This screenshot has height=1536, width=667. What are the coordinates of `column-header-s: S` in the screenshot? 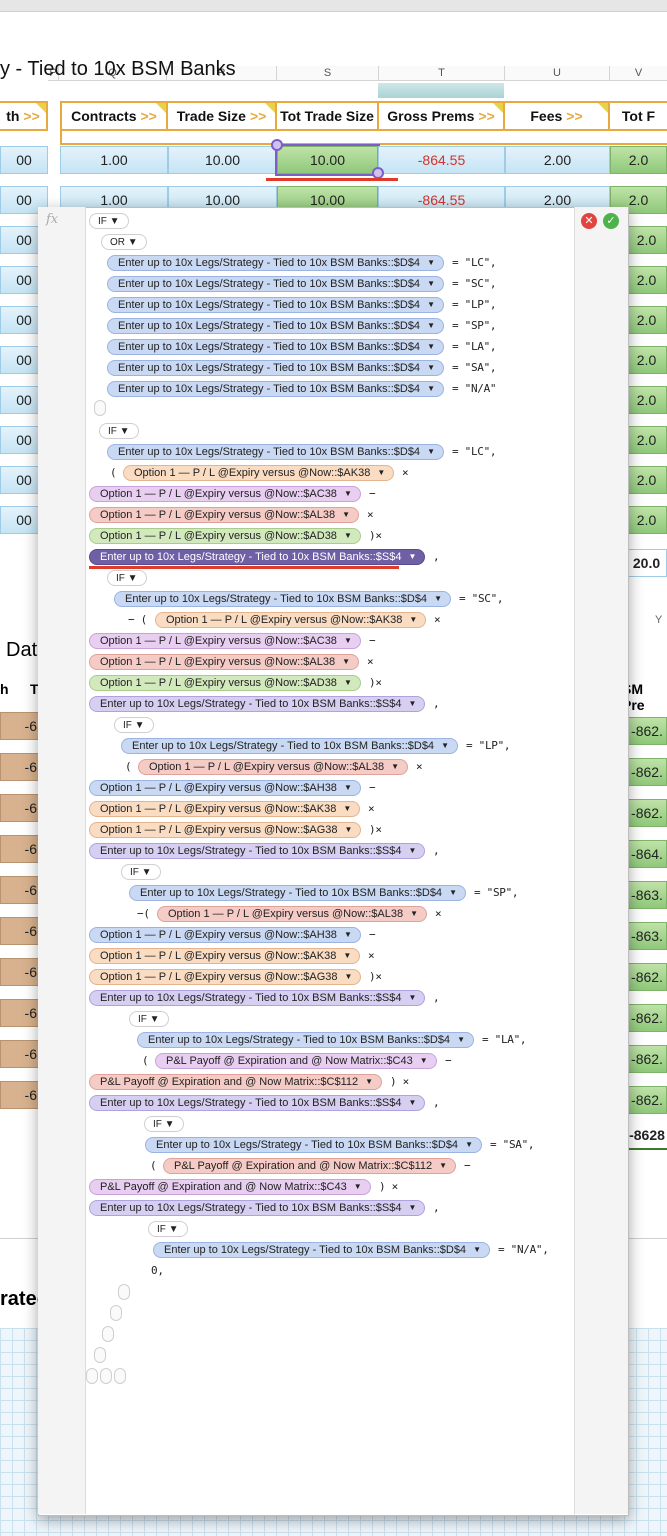 It's located at (328, 73).